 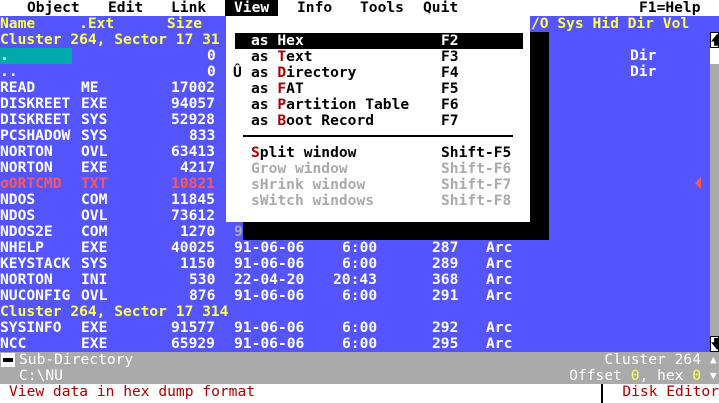 What do you see at coordinates (94, 103) in the screenshot?
I see `file-ext: EXE` at bounding box center [94, 103].